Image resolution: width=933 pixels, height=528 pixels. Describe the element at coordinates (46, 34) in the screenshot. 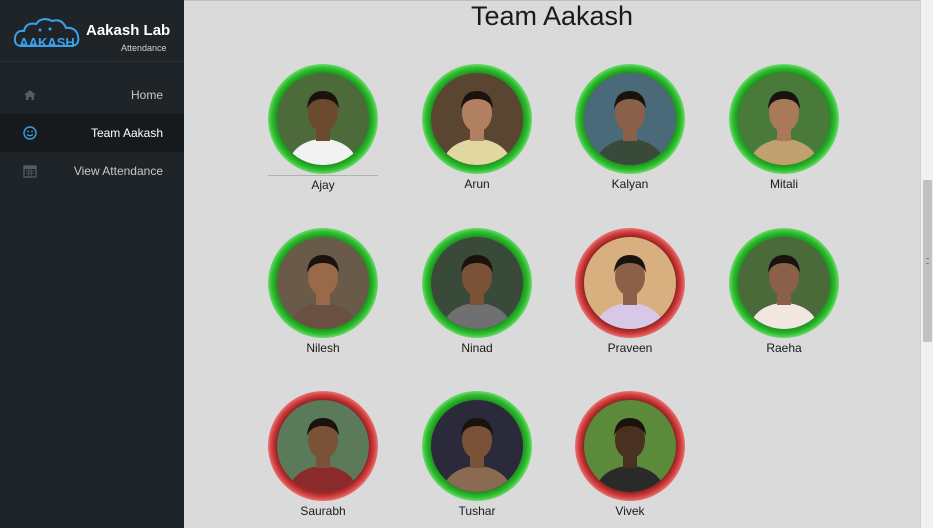

I see `aakash-cloud-logo: AAKASH` at that location.